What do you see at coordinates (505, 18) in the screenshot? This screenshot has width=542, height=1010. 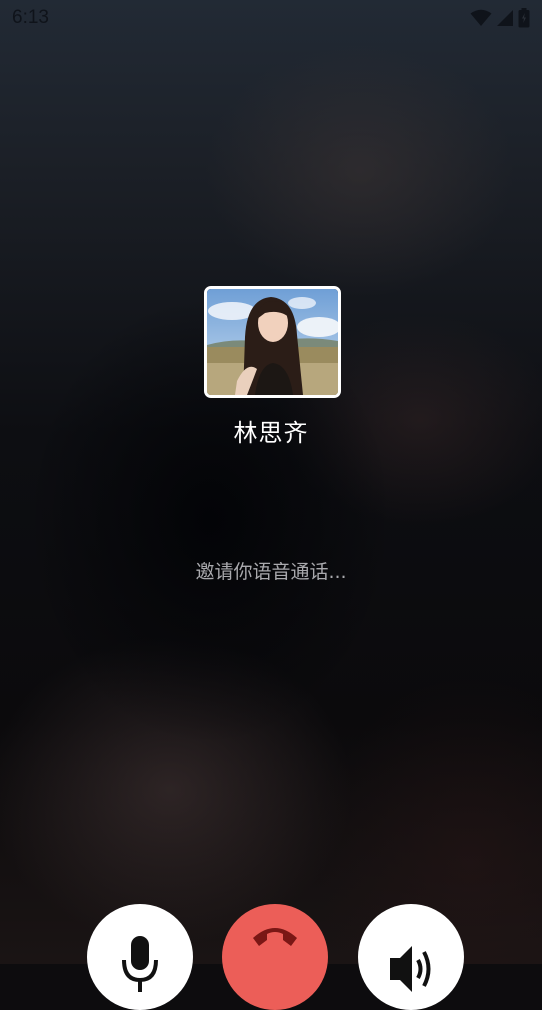 I see `signal-icon` at bounding box center [505, 18].